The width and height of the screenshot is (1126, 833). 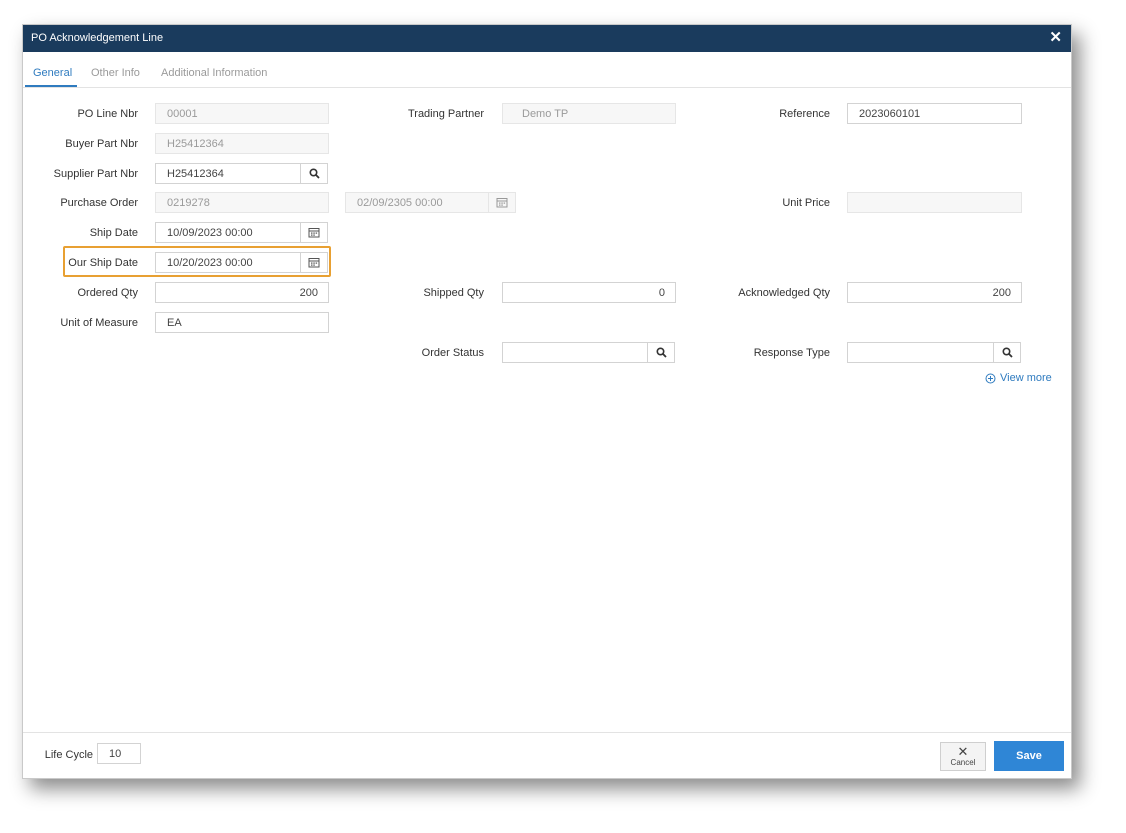 What do you see at coordinates (228, 232) in the screenshot?
I see `ship-date-field` at bounding box center [228, 232].